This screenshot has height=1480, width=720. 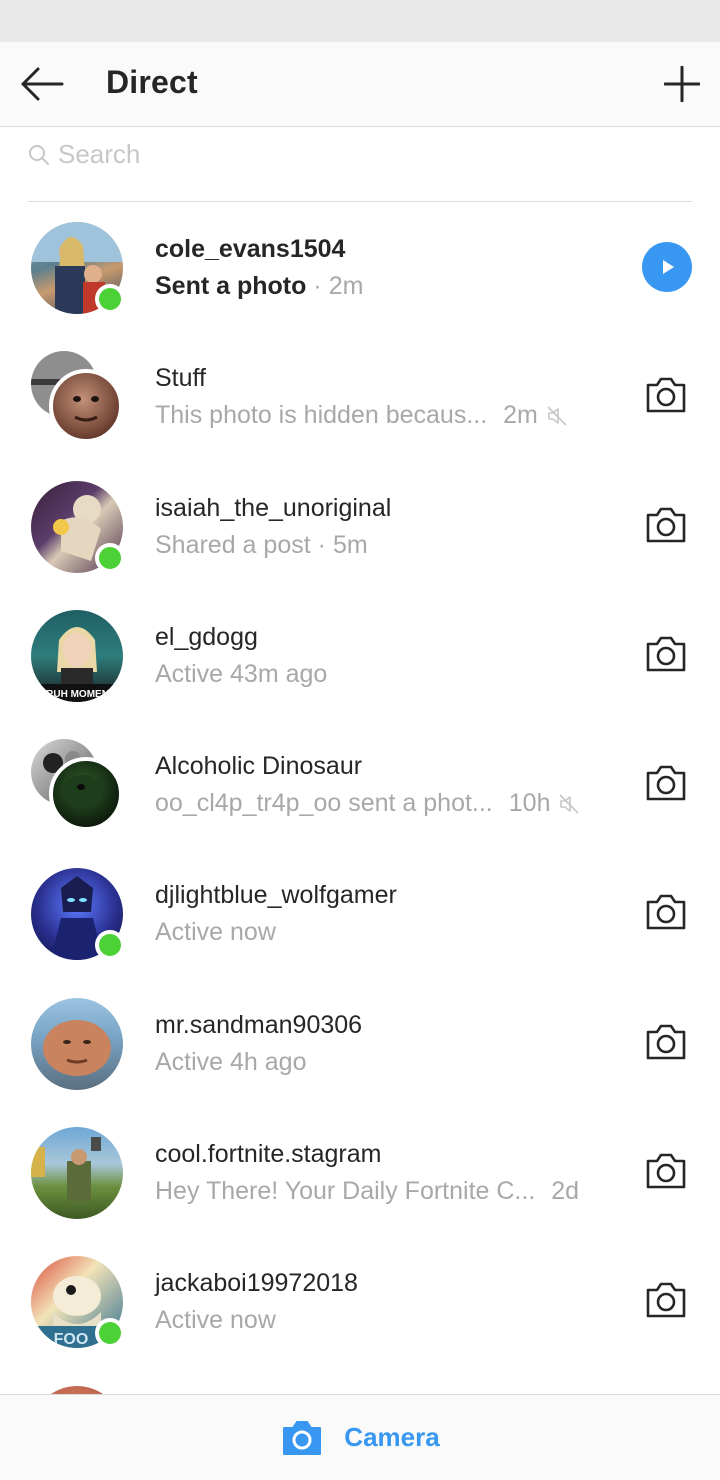 I want to click on thread-preview: Hey There! Your Daily Fortnite C... 2d, so click(x=367, y=1191).